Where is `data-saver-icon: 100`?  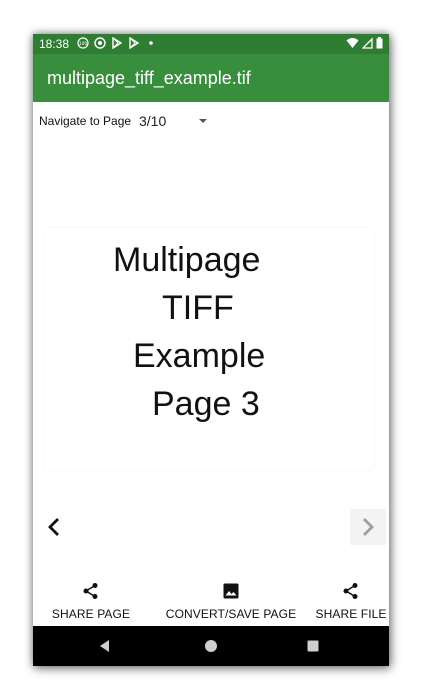 data-saver-icon: 100 is located at coordinates (83, 43).